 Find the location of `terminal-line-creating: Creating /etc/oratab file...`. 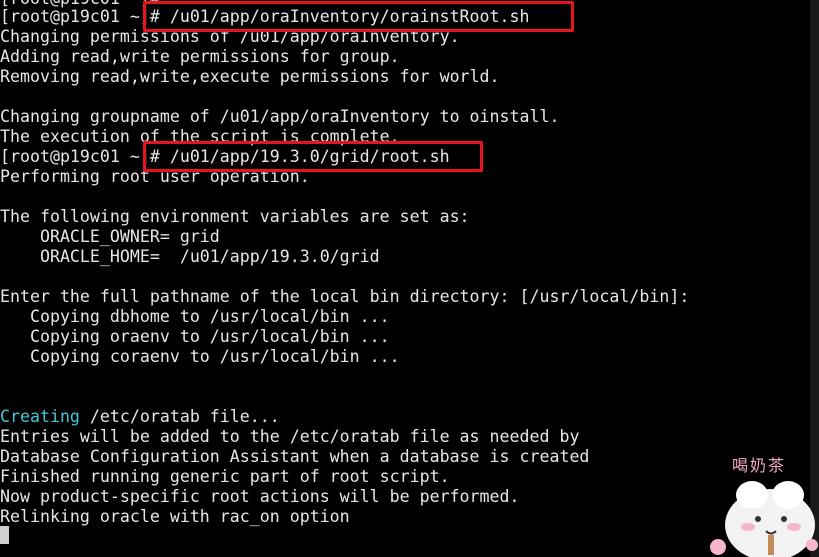

terminal-line-creating: Creating /etc/oratab file... is located at coordinates (140, 417).